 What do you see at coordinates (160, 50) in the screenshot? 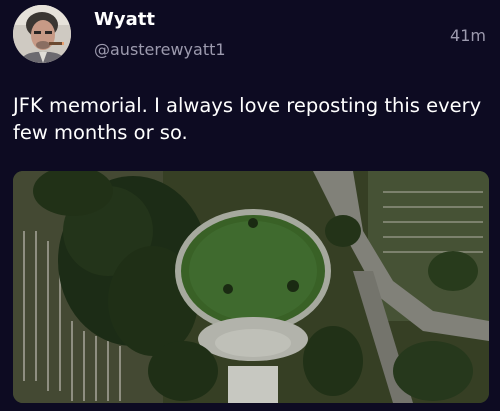
I see `author-handle: @austerewyatt1` at bounding box center [160, 50].